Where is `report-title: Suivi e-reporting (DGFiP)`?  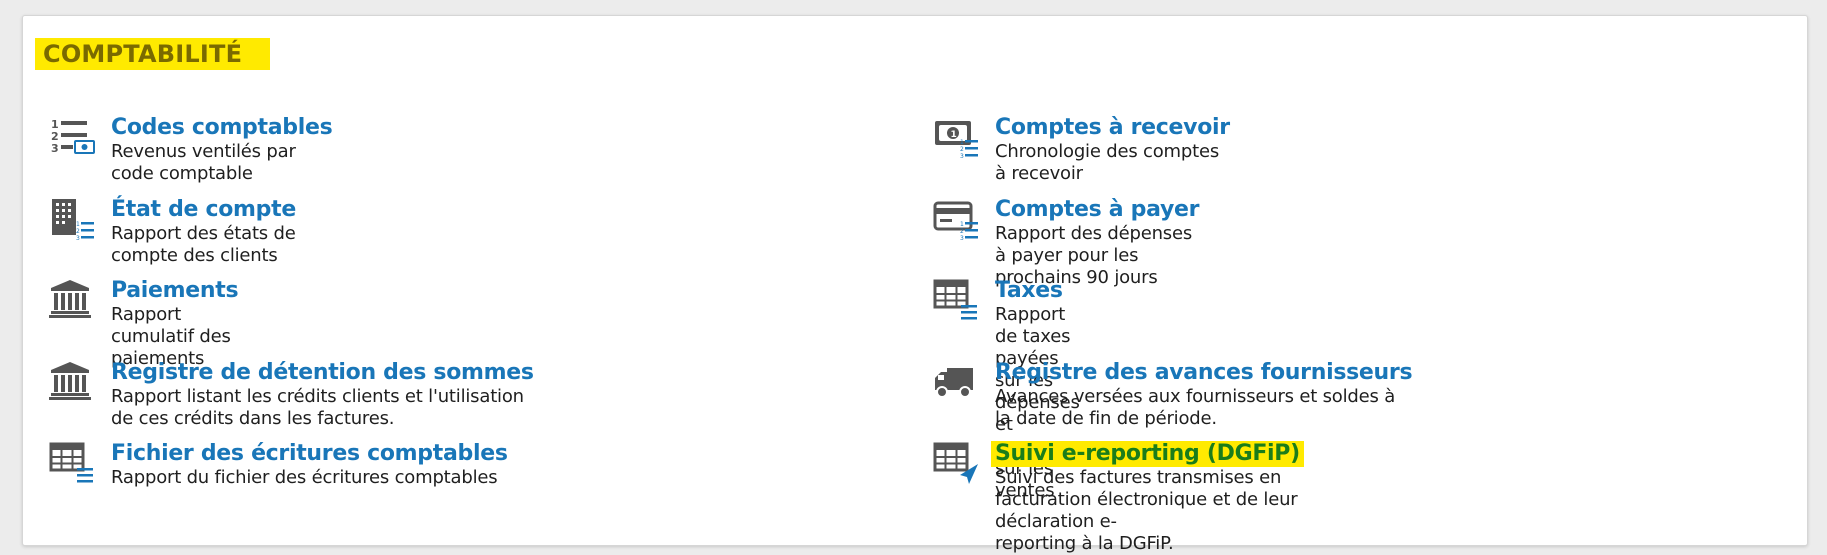 report-title: Suivi e-reporting (DGFiP) is located at coordinates (1147, 454).